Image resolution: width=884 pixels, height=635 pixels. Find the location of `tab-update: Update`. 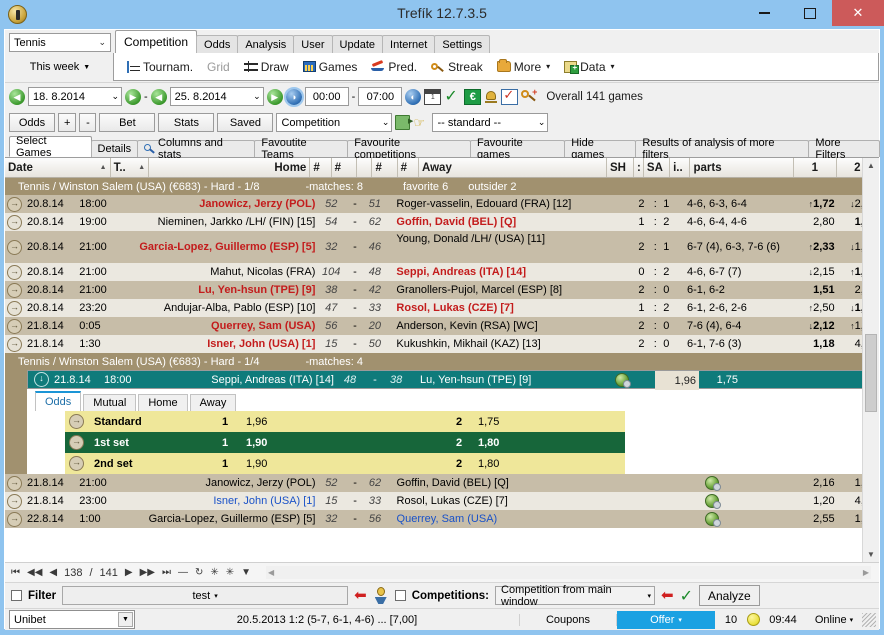

tab-update: Update is located at coordinates (357, 44).